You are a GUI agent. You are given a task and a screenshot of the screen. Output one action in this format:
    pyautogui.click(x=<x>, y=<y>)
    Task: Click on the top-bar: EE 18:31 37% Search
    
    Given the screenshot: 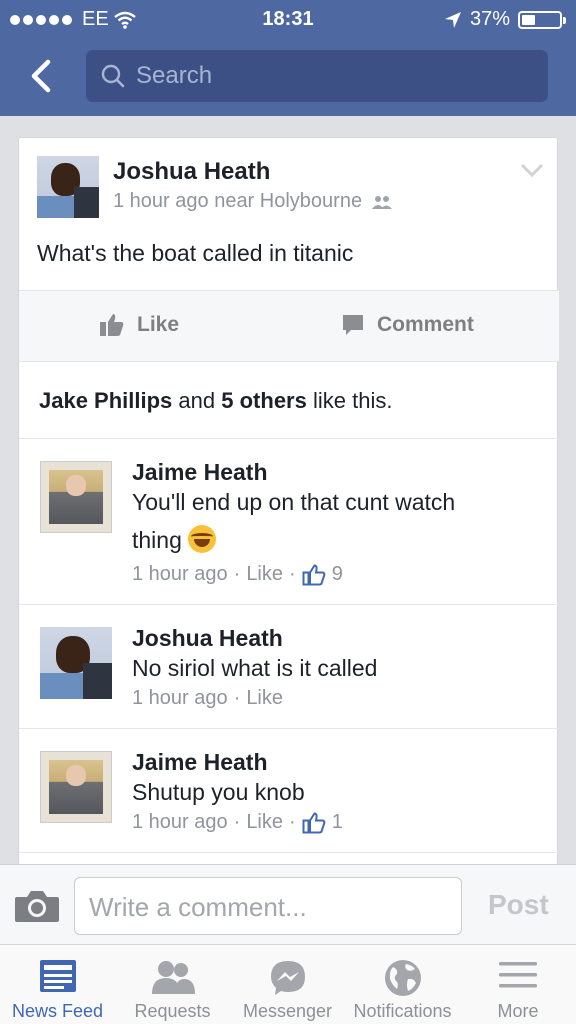 What is the action you would take?
    pyautogui.click(x=288, y=58)
    